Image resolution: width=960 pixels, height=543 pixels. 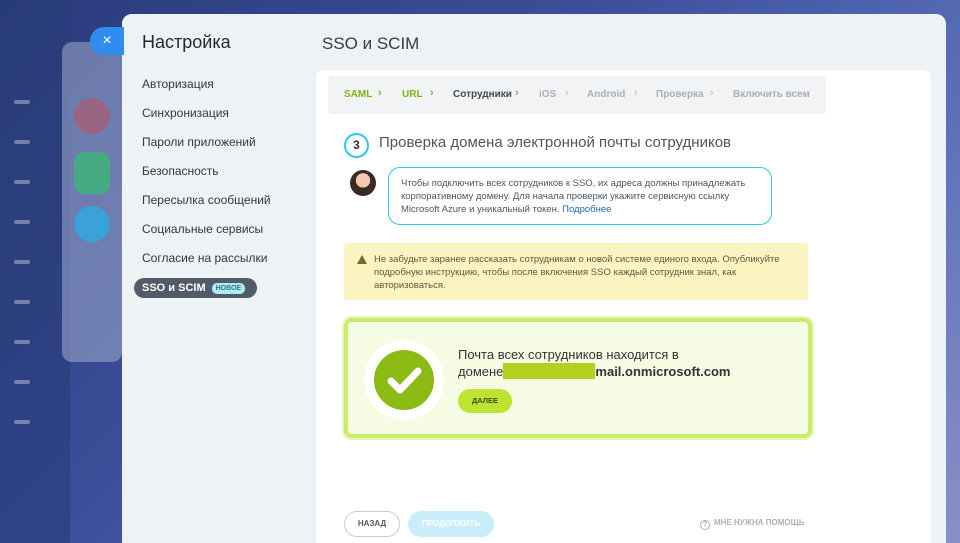 I want to click on help-label: МНЕ НУЖНА ПОМОЩЬ, so click(x=759, y=522).